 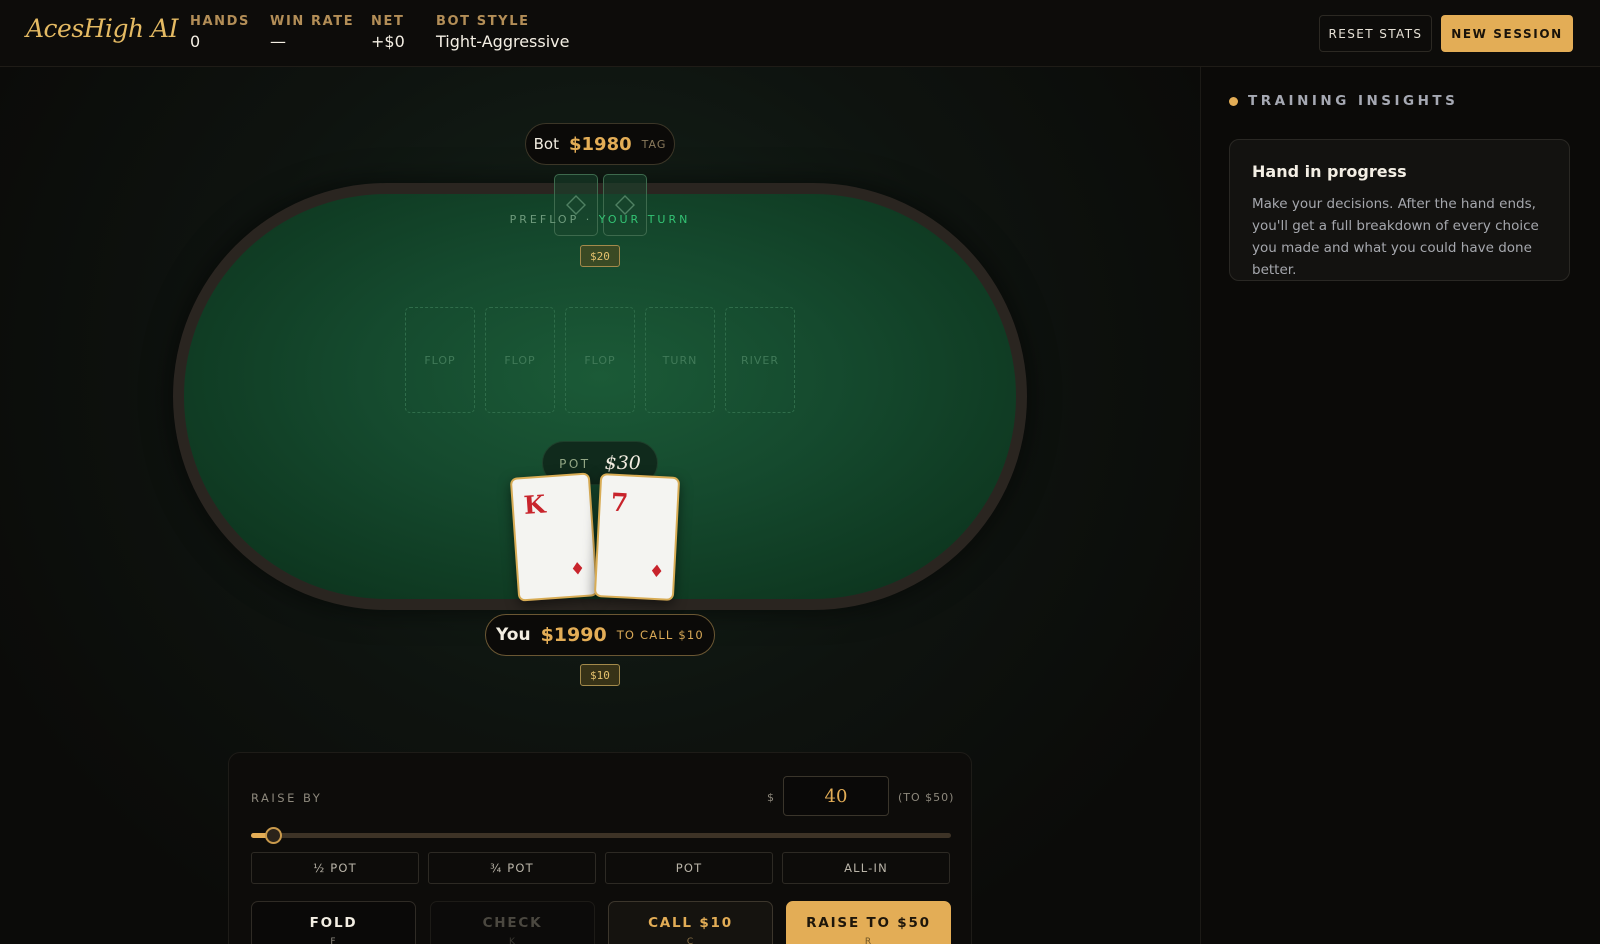 What do you see at coordinates (654, 144) in the screenshot?
I see `bot-style-tag: TAG` at bounding box center [654, 144].